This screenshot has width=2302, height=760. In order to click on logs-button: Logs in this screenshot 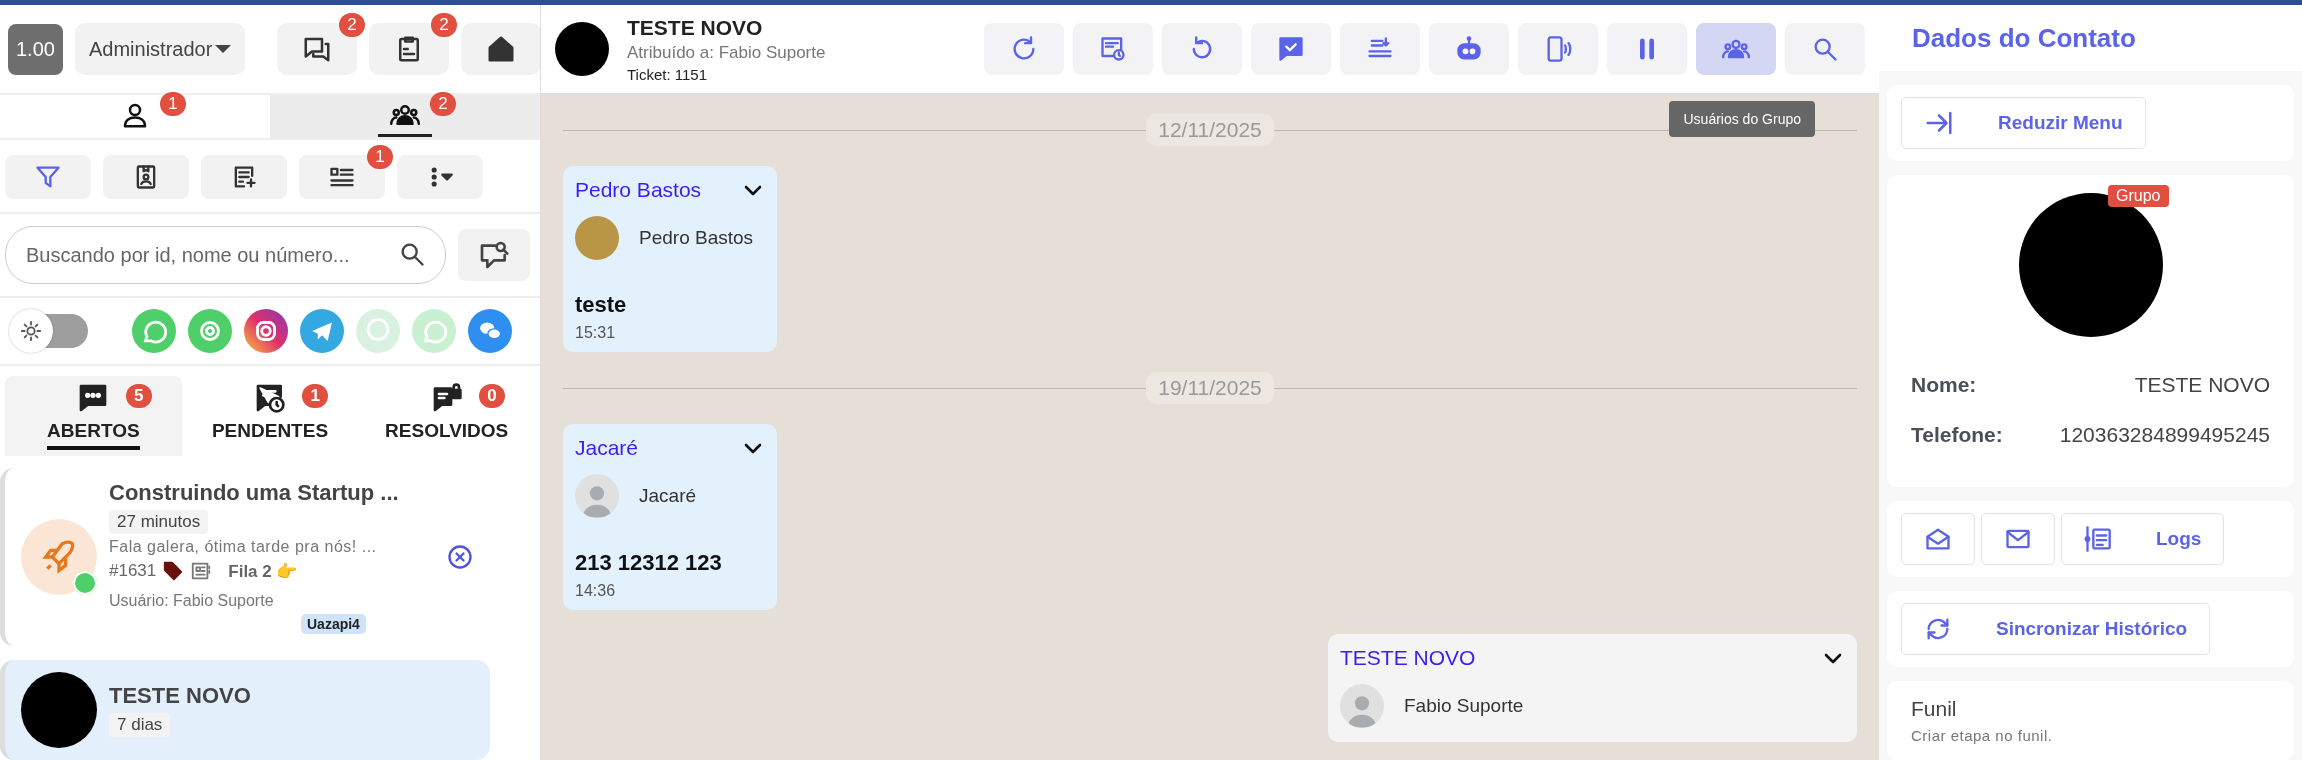, I will do `click(2143, 539)`.